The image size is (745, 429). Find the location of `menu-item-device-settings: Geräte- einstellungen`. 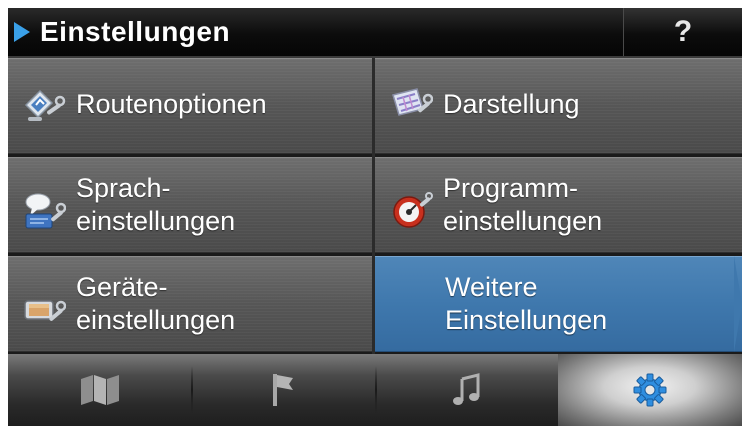

menu-item-device-settings: Geräte- einstellungen is located at coordinates (190, 304).